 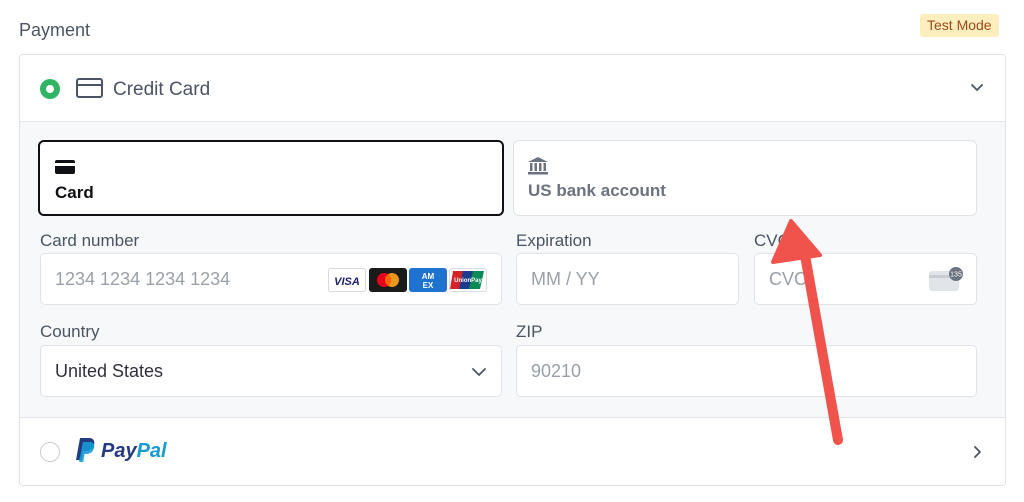 I want to click on test-mode-badge: Test Mode, so click(x=959, y=25).